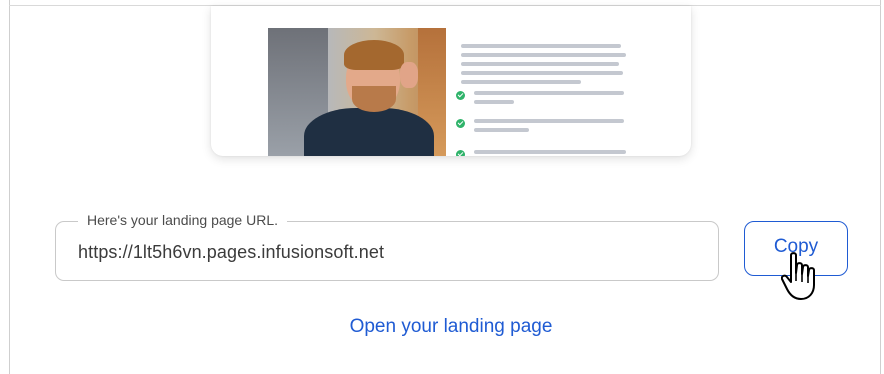 This screenshot has height=374, width=884. I want to click on hand-pointer-icon, so click(798, 276).